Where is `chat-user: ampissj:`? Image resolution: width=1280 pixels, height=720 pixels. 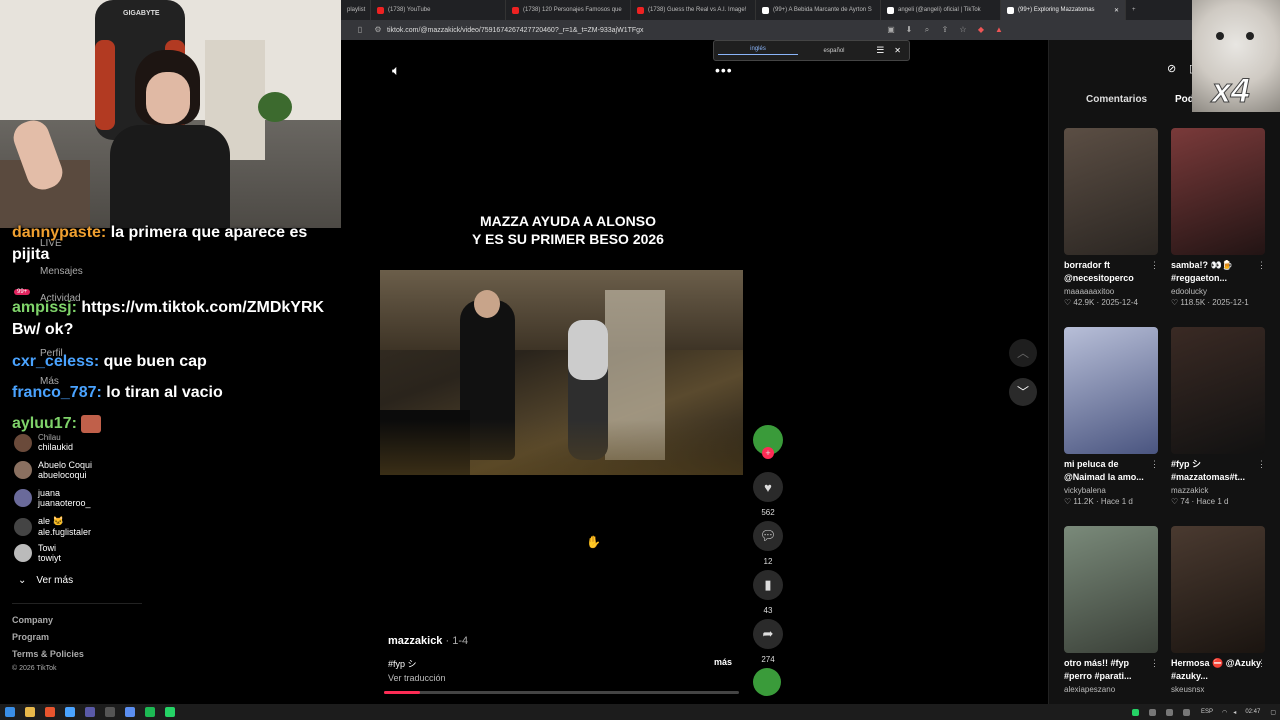 chat-user: ampissj: is located at coordinates (44, 307).